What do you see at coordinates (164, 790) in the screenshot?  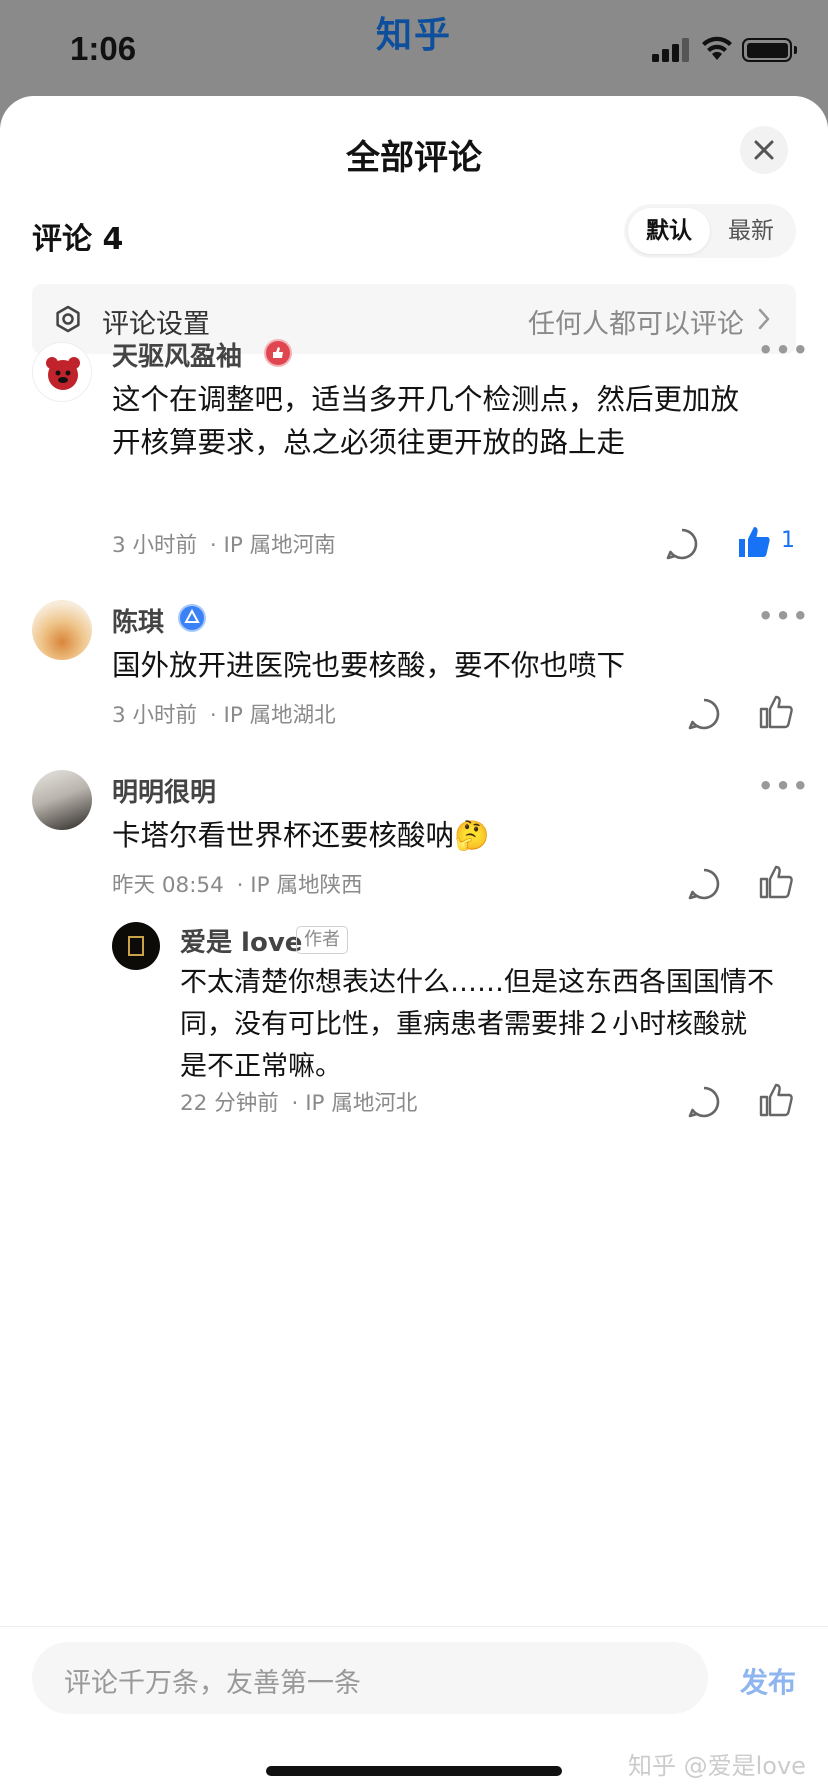 I see `username: 明明很明` at bounding box center [164, 790].